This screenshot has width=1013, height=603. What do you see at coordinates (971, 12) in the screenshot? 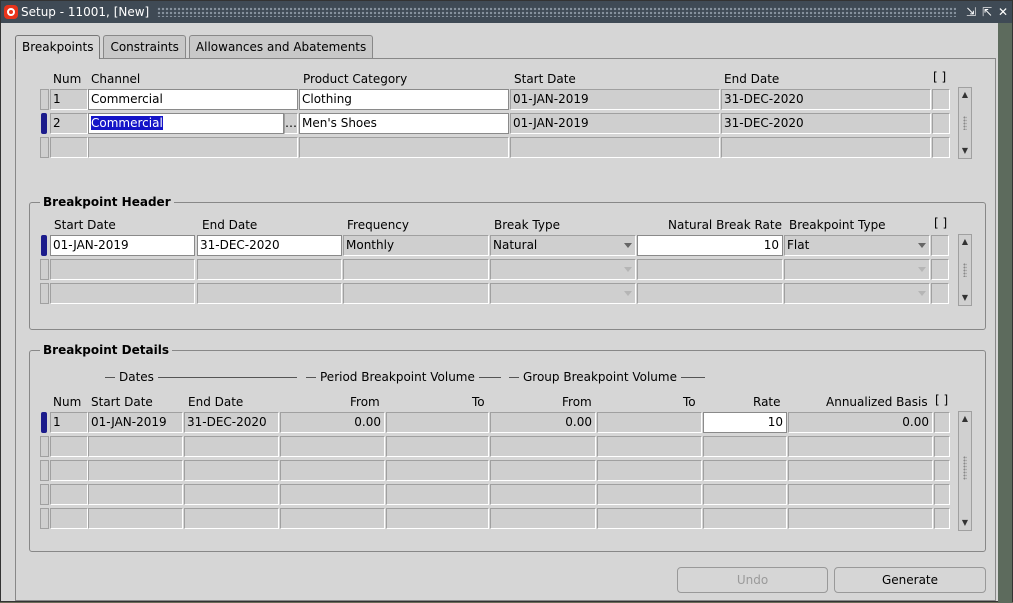
I see `minimize-icon: ⇲` at bounding box center [971, 12].